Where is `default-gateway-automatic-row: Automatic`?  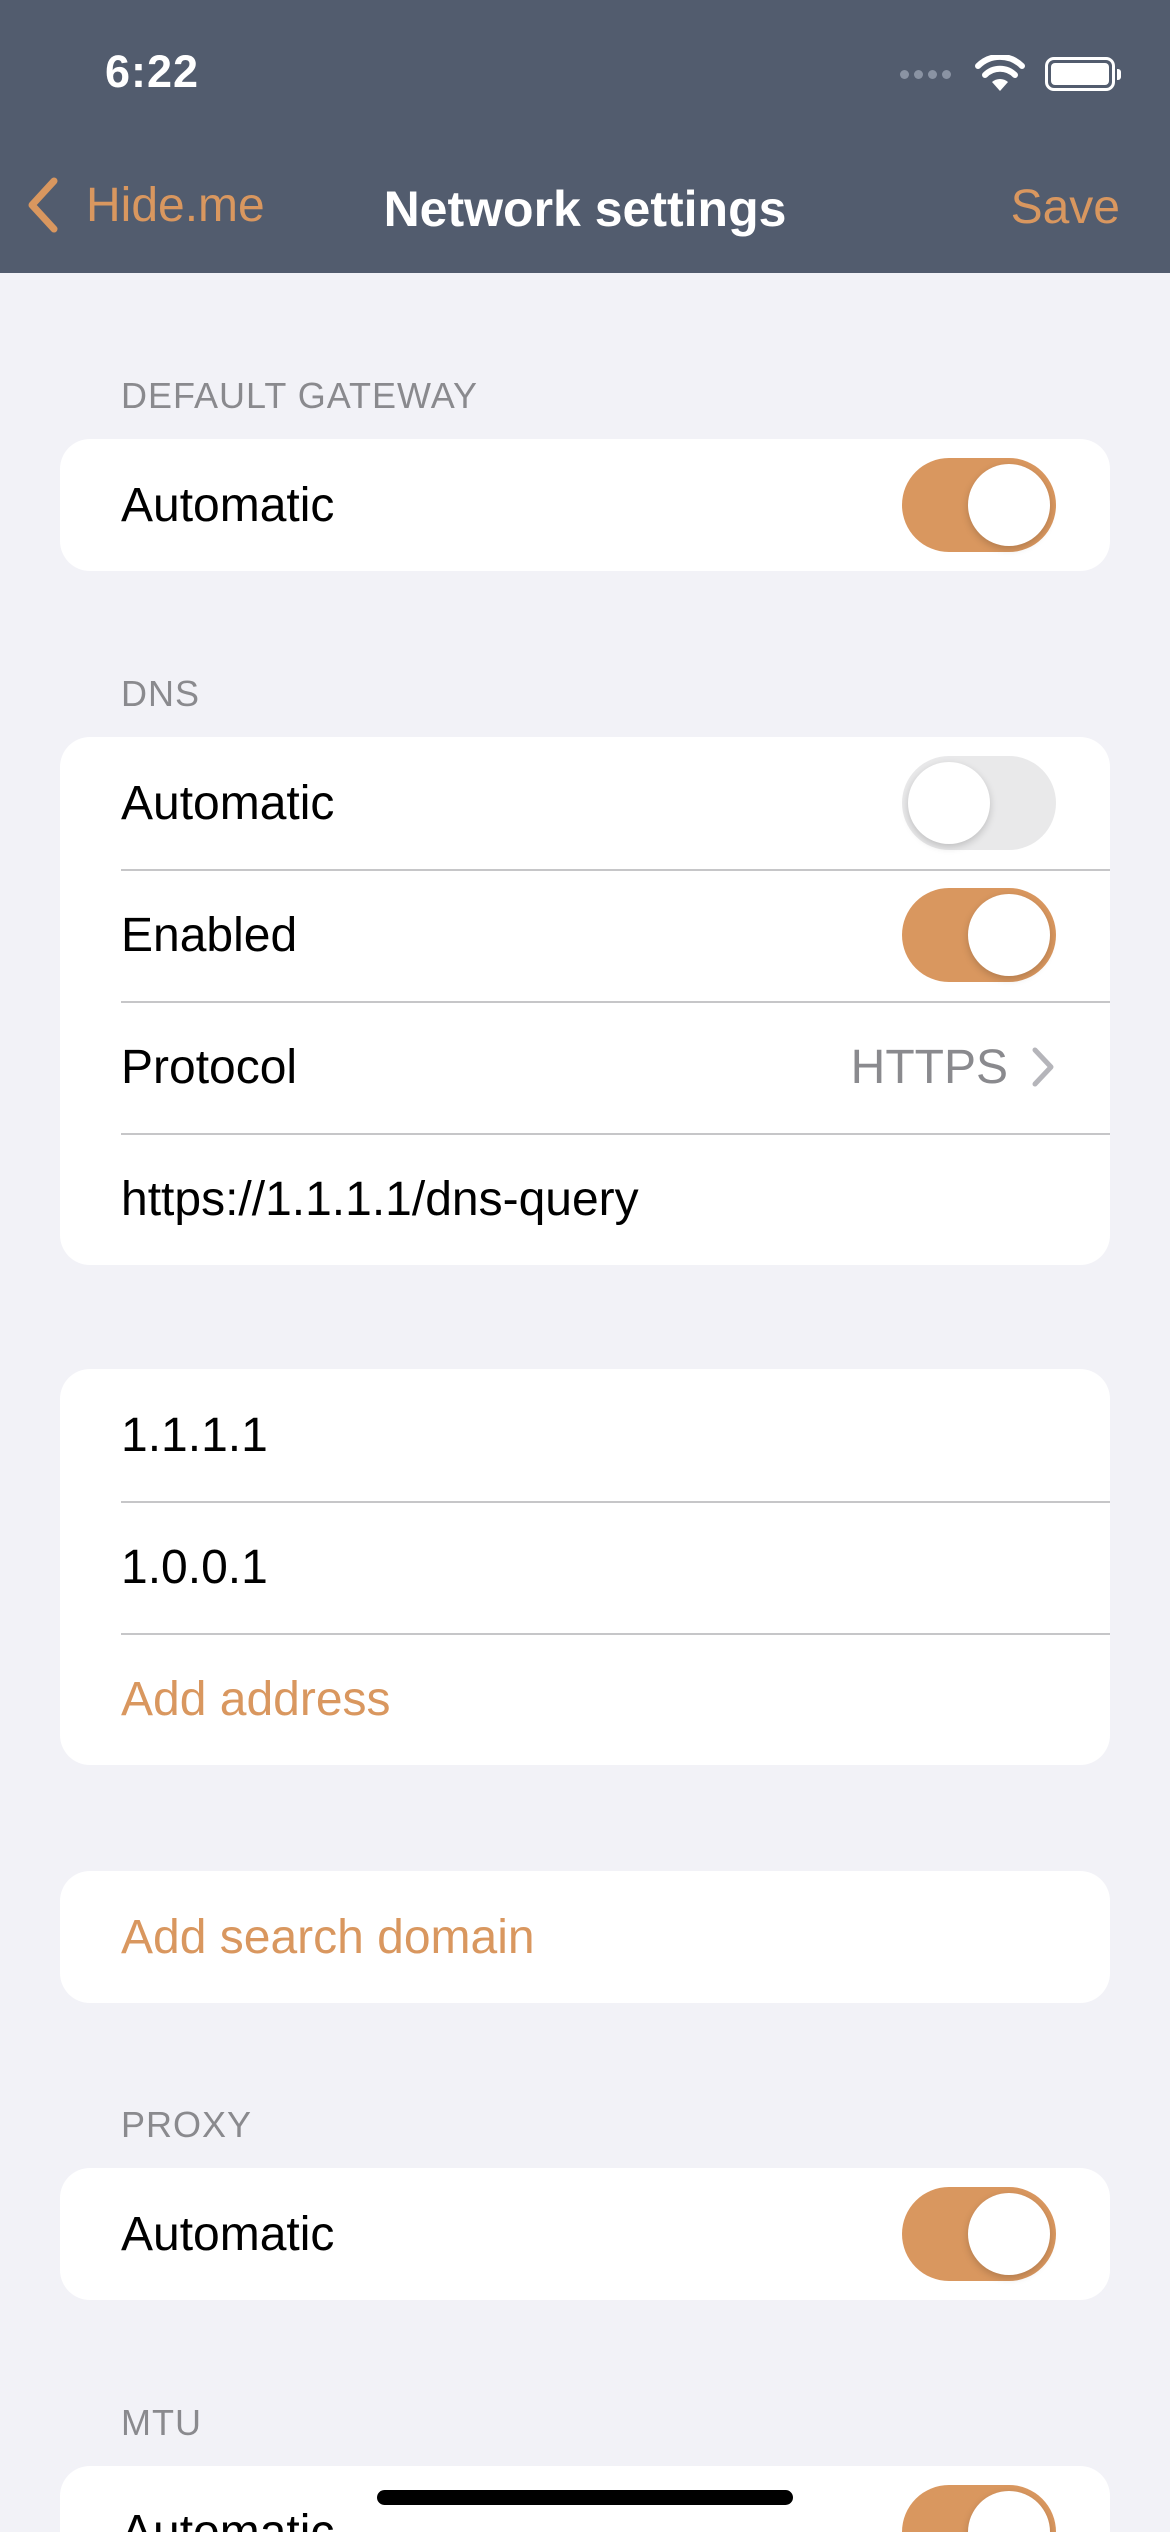 default-gateway-automatic-row: Automatic is located at coordinates (585, 505).